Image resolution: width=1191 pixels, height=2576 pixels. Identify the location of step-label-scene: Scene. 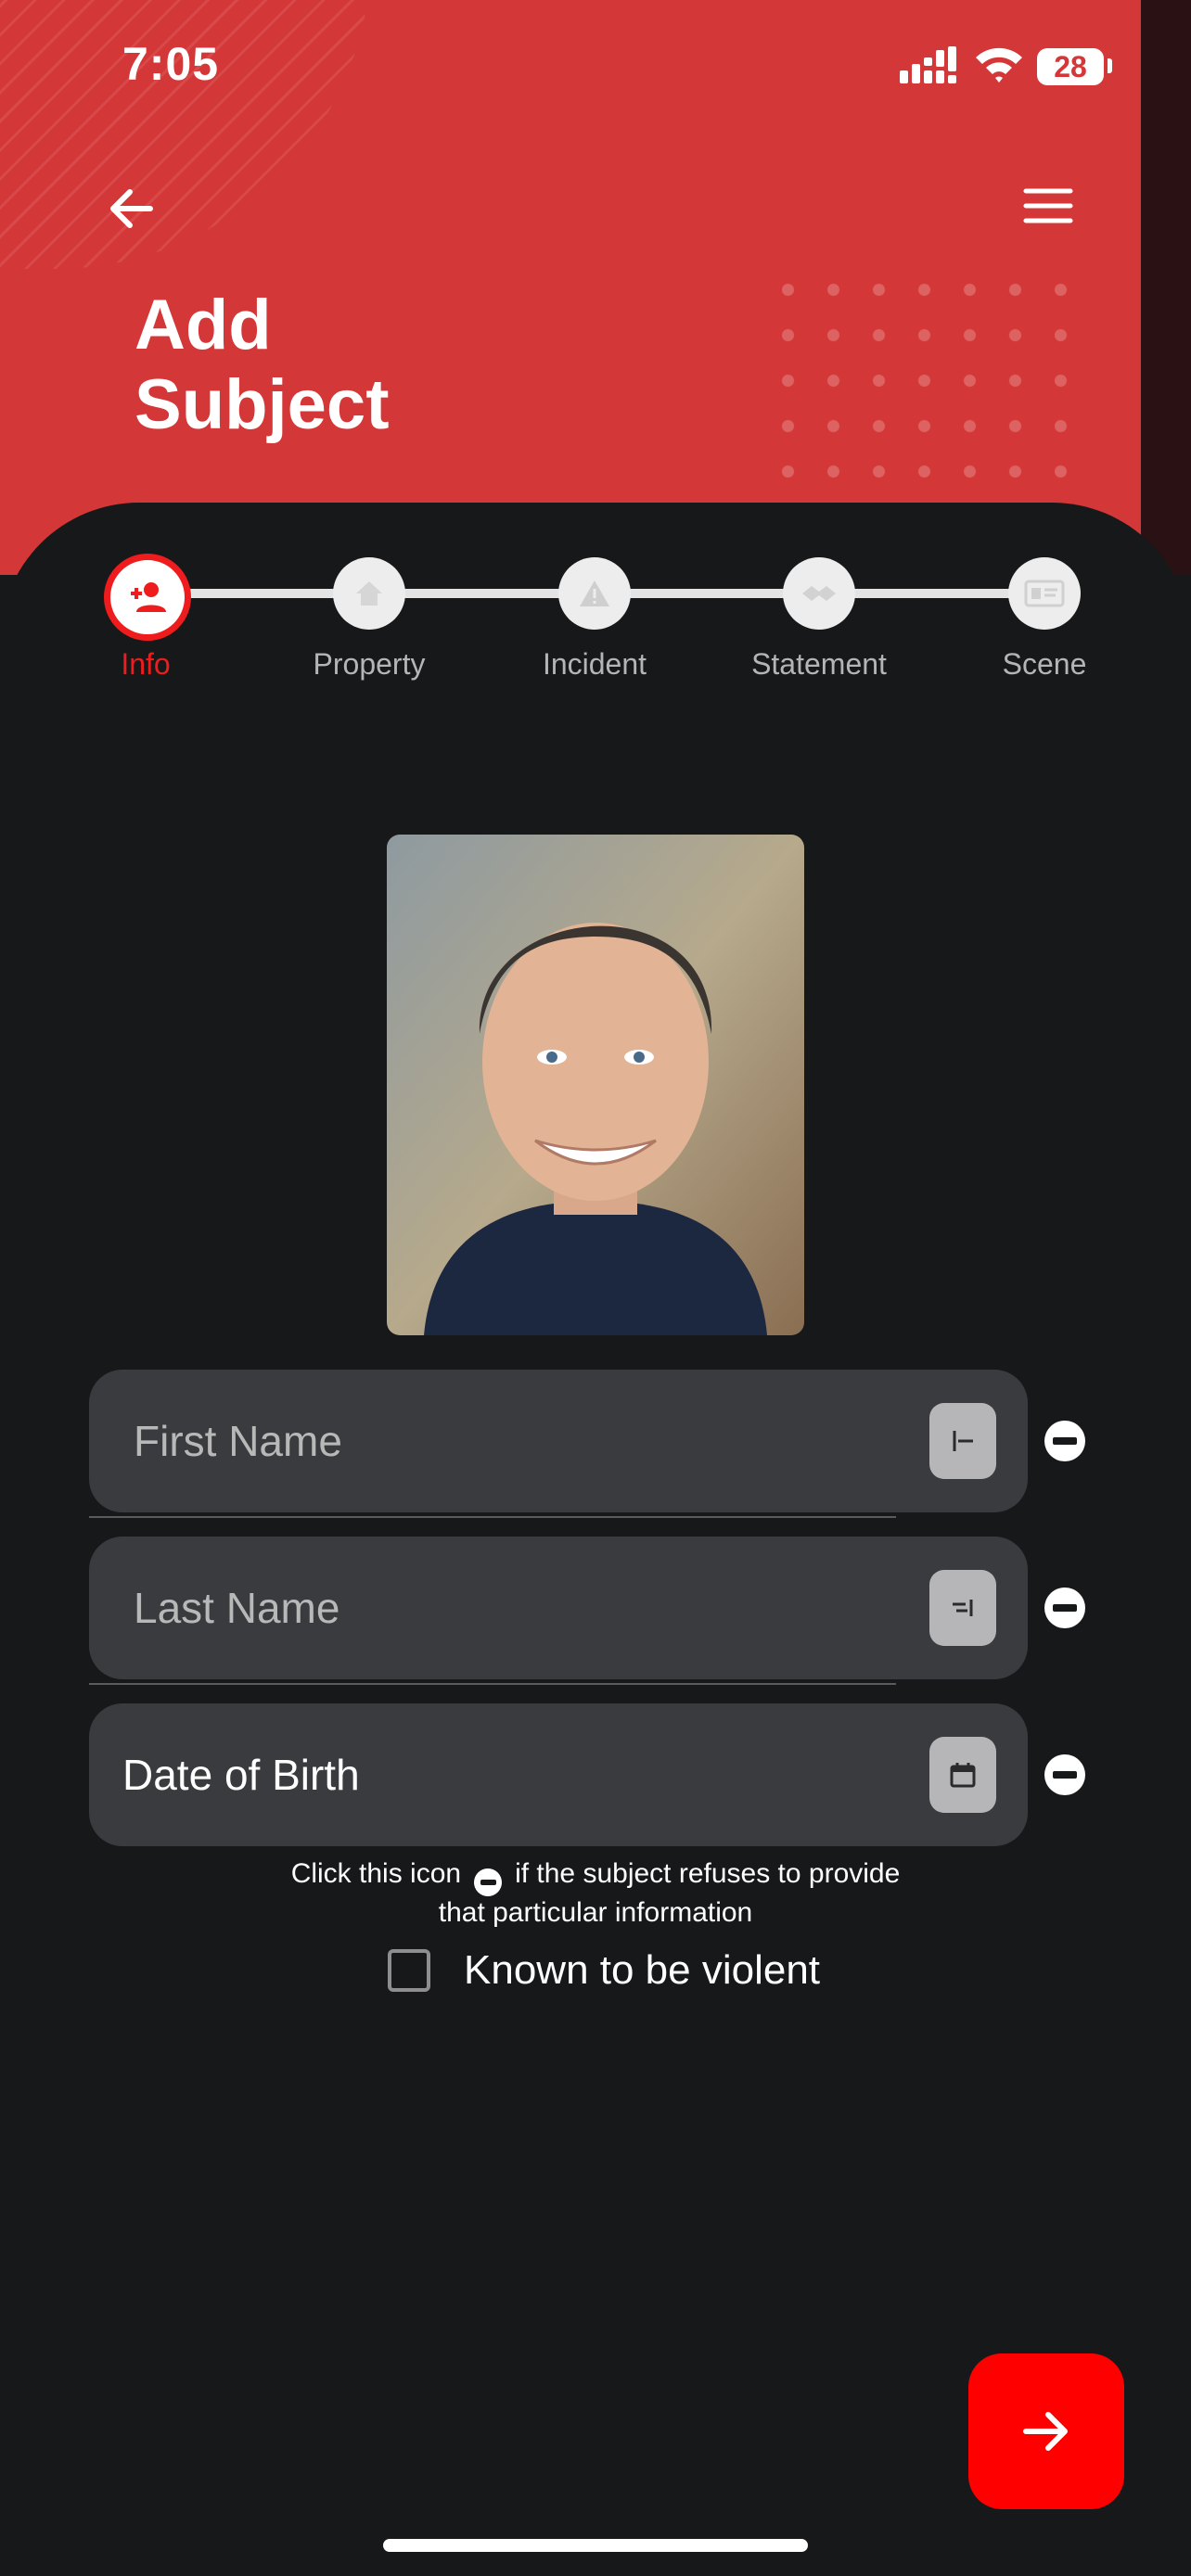
(1044, 665).